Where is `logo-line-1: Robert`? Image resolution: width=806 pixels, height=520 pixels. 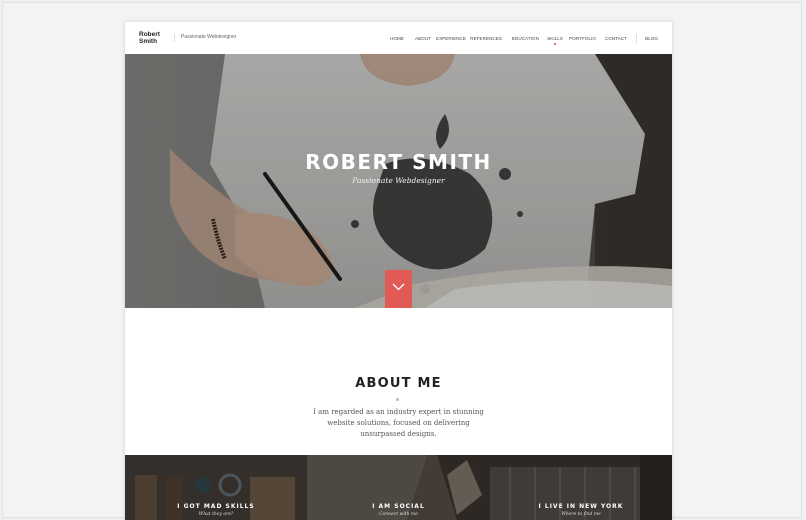 logo-line-1: Robert is located at coordinates (149, 34).